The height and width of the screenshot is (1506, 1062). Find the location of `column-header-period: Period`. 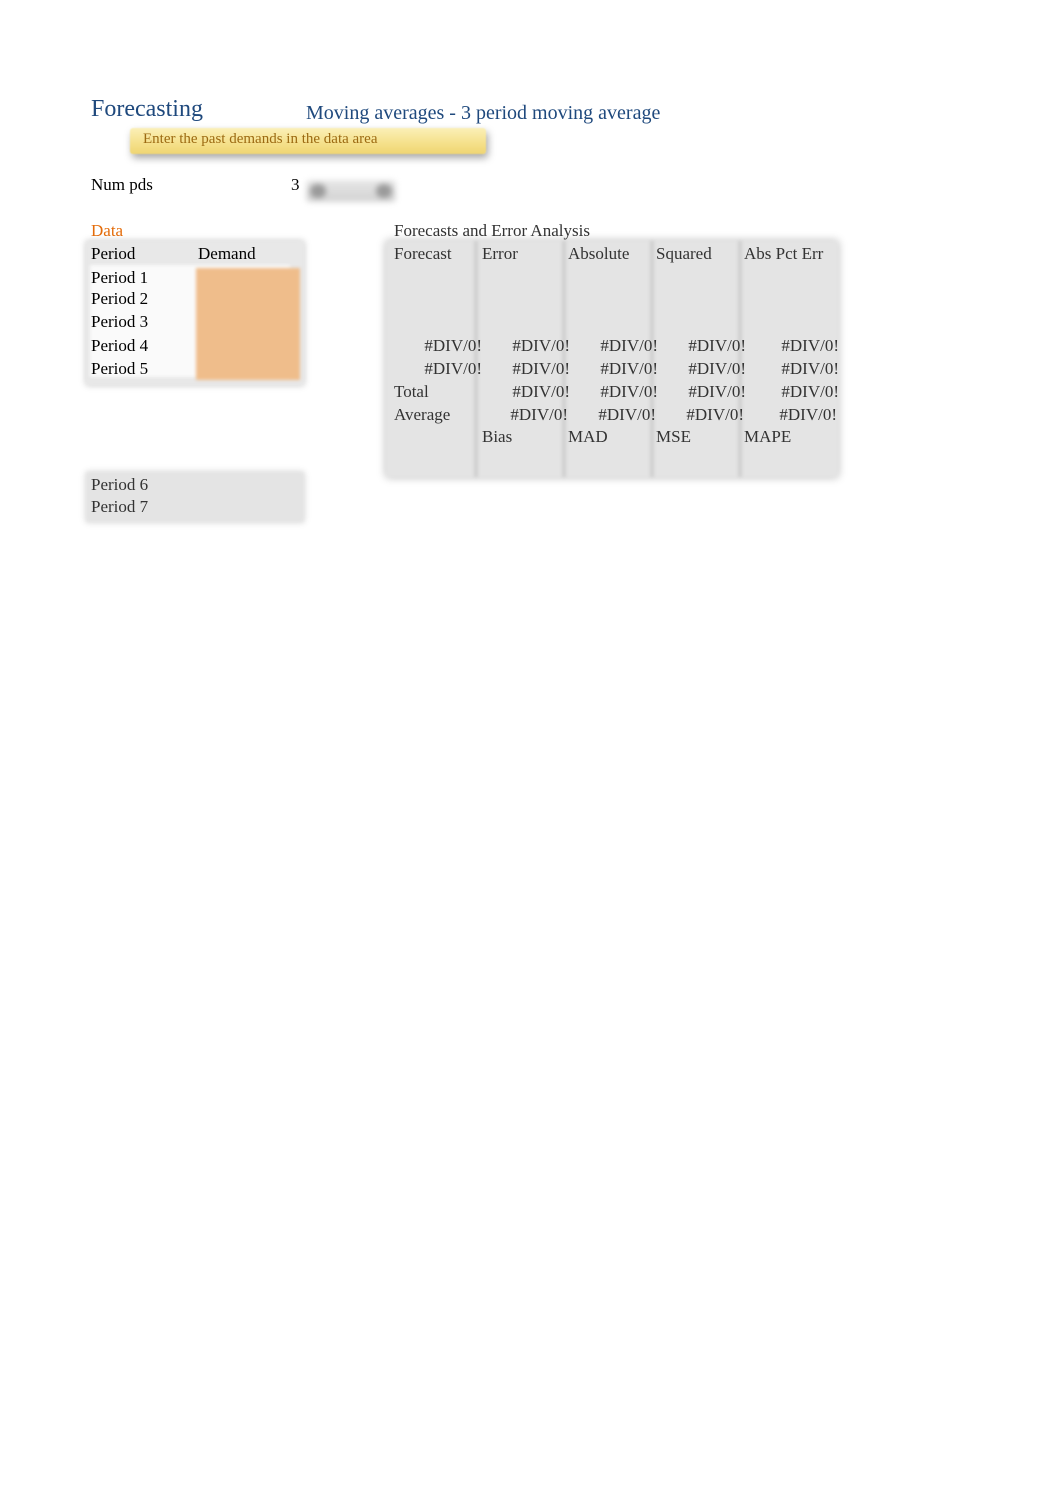

column-header-period: Period is located at coordinates (113, 253).